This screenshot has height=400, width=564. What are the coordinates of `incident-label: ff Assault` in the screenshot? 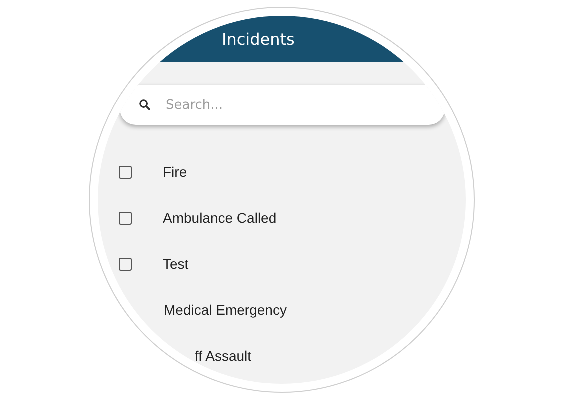 It's located at (223, 356).